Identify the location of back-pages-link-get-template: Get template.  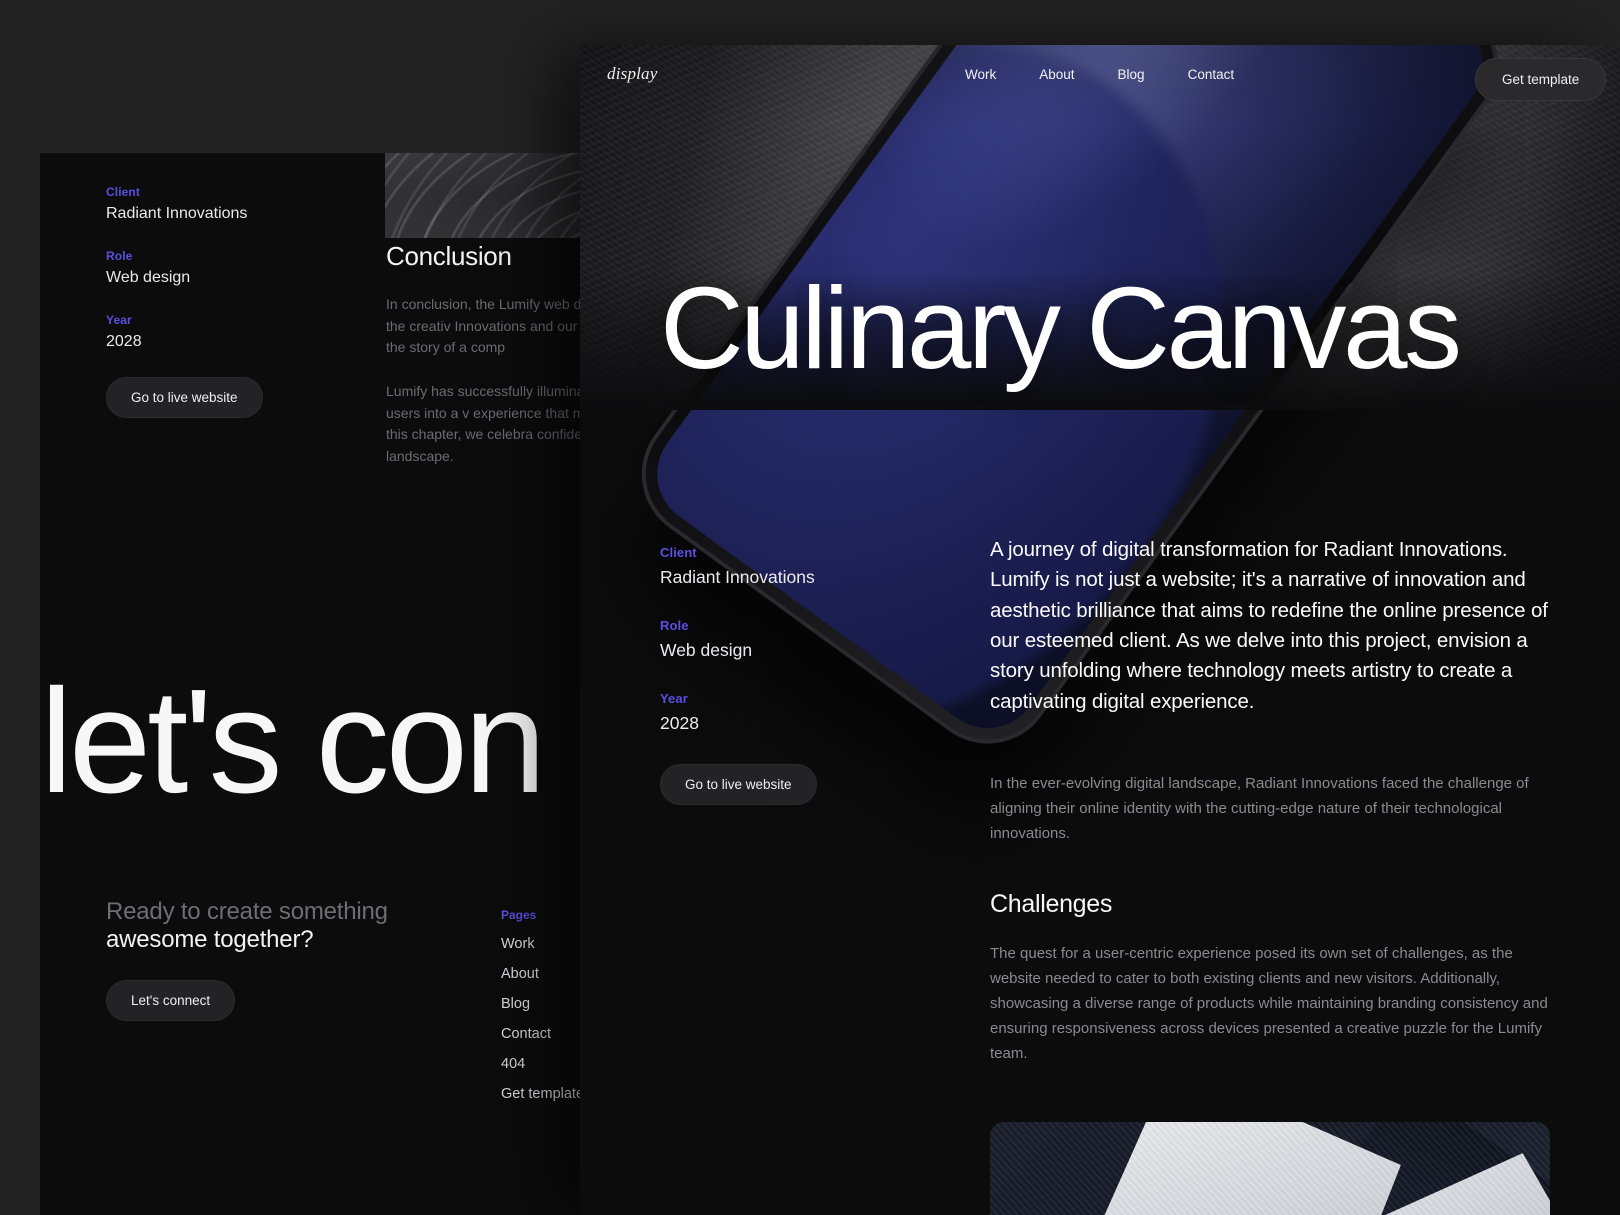
(542, 1094).